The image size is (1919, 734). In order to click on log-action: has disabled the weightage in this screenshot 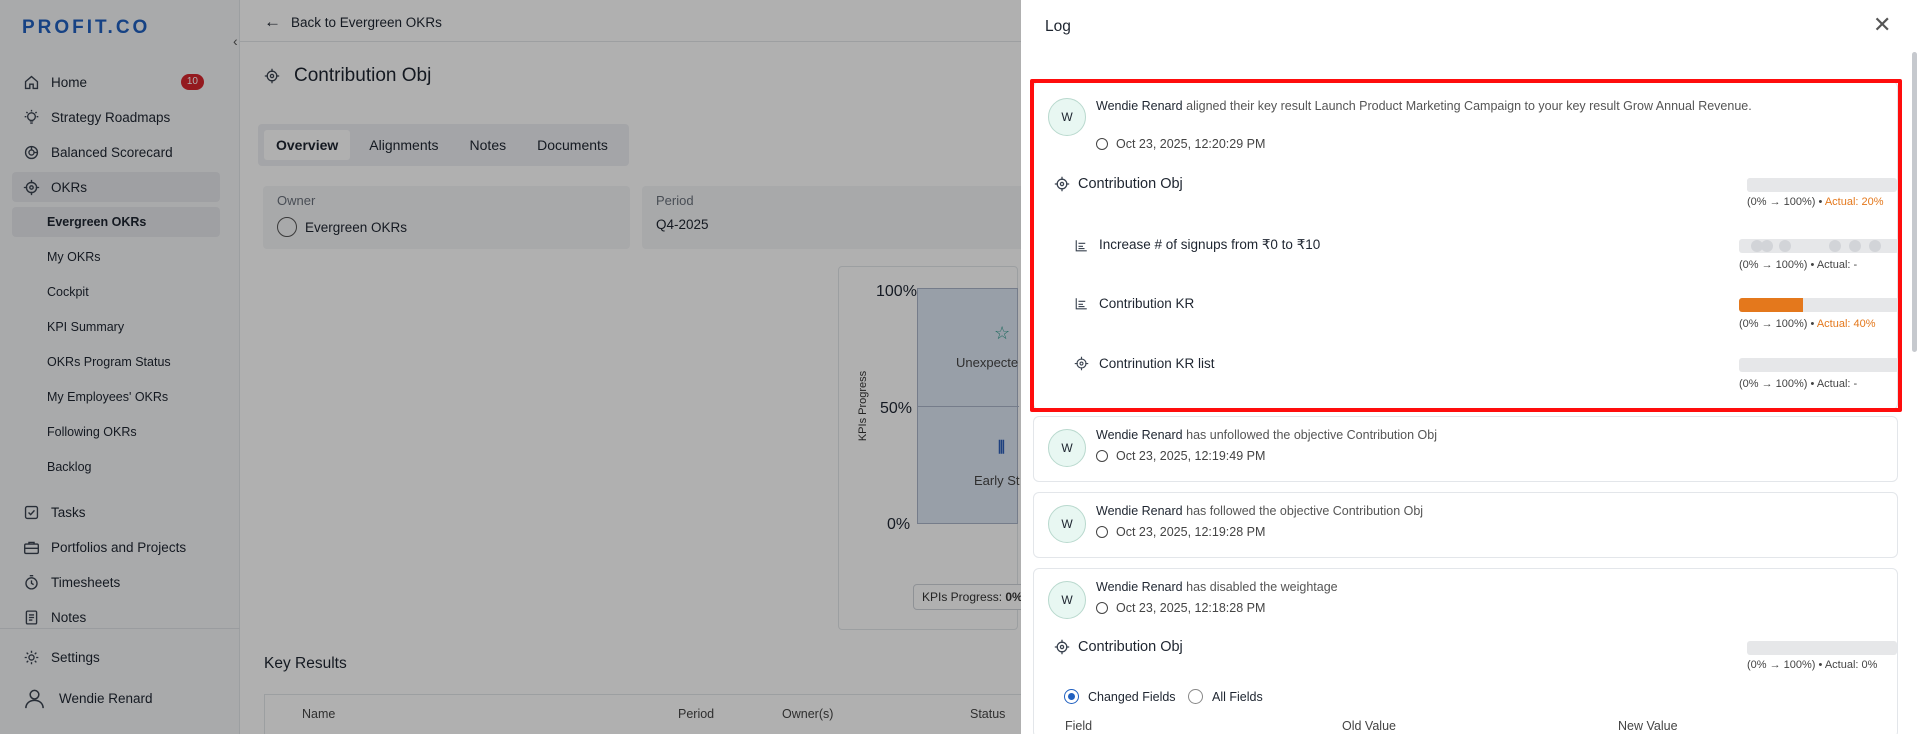, I will do `click(1262, 587)`.